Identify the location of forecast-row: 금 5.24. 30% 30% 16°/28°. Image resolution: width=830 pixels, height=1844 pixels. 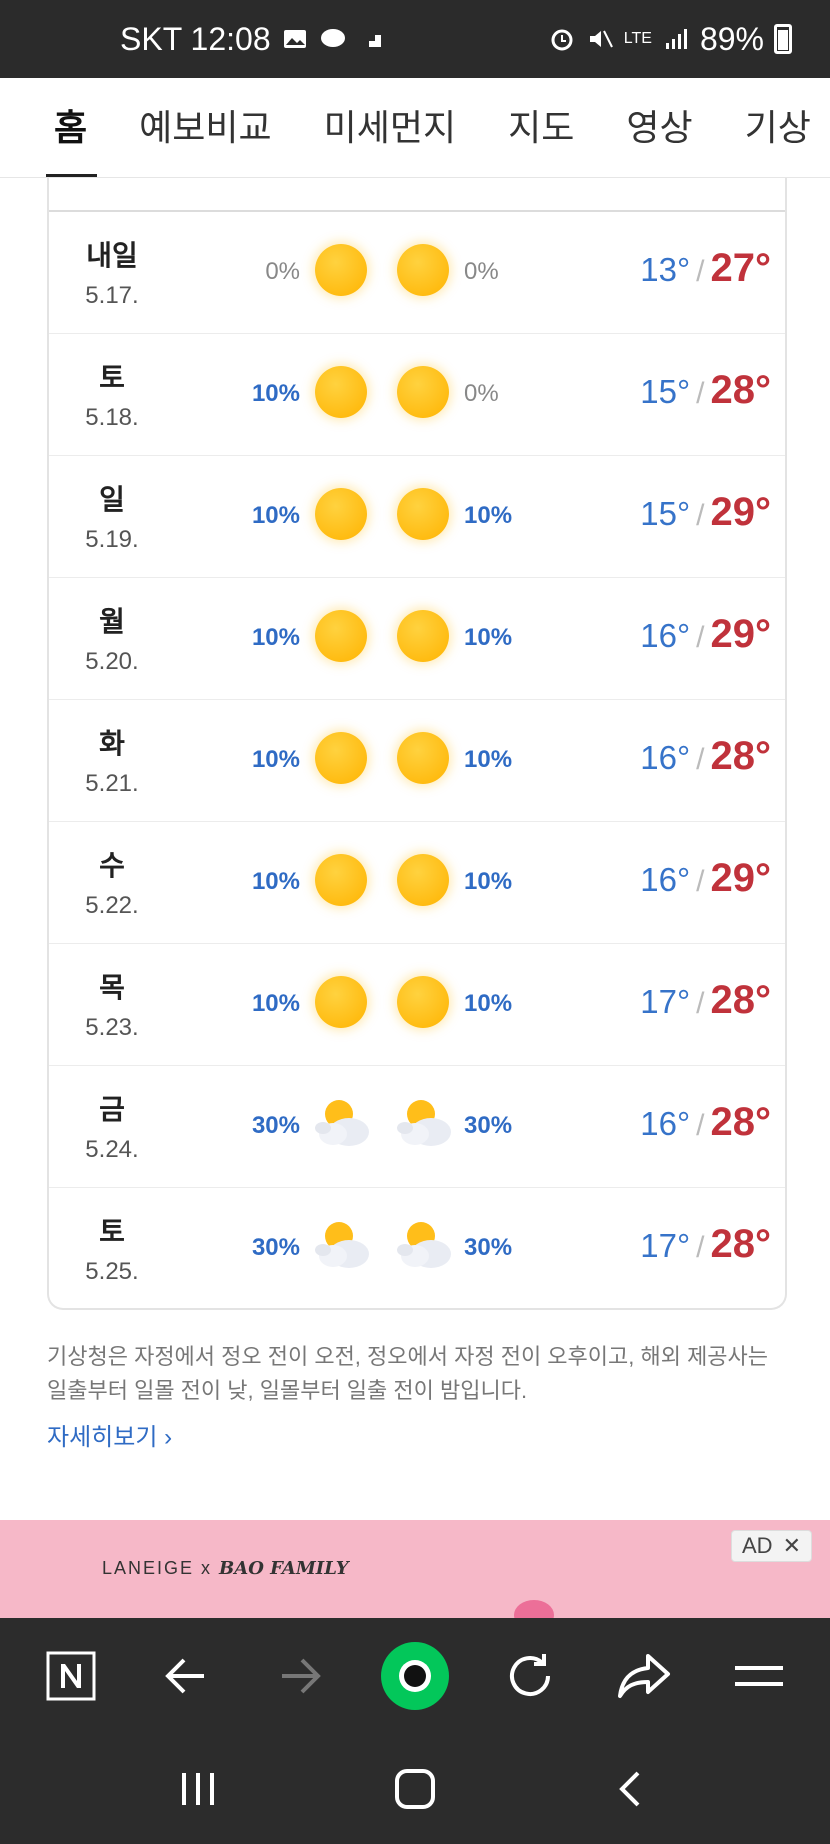
(417, 1127).